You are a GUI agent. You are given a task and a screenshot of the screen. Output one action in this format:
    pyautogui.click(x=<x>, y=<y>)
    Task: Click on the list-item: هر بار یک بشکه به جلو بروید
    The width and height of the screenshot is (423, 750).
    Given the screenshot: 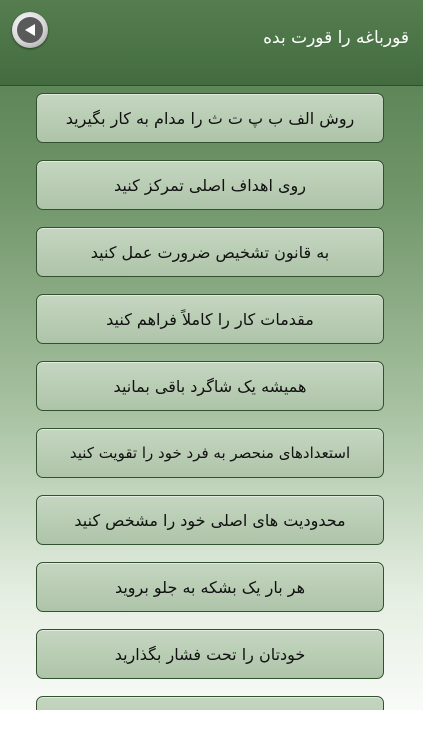 What is the action you would take?
    pyautogui.click(x=210, y=587)
    